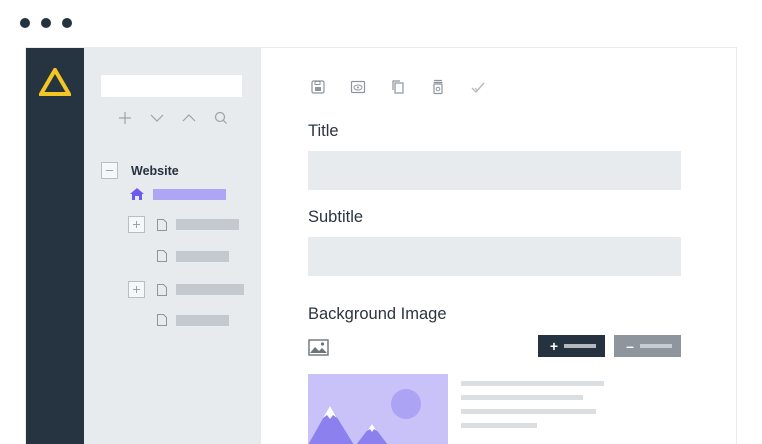 The image size is (762, 444). I want to click on side-rail, so click(55, 246).